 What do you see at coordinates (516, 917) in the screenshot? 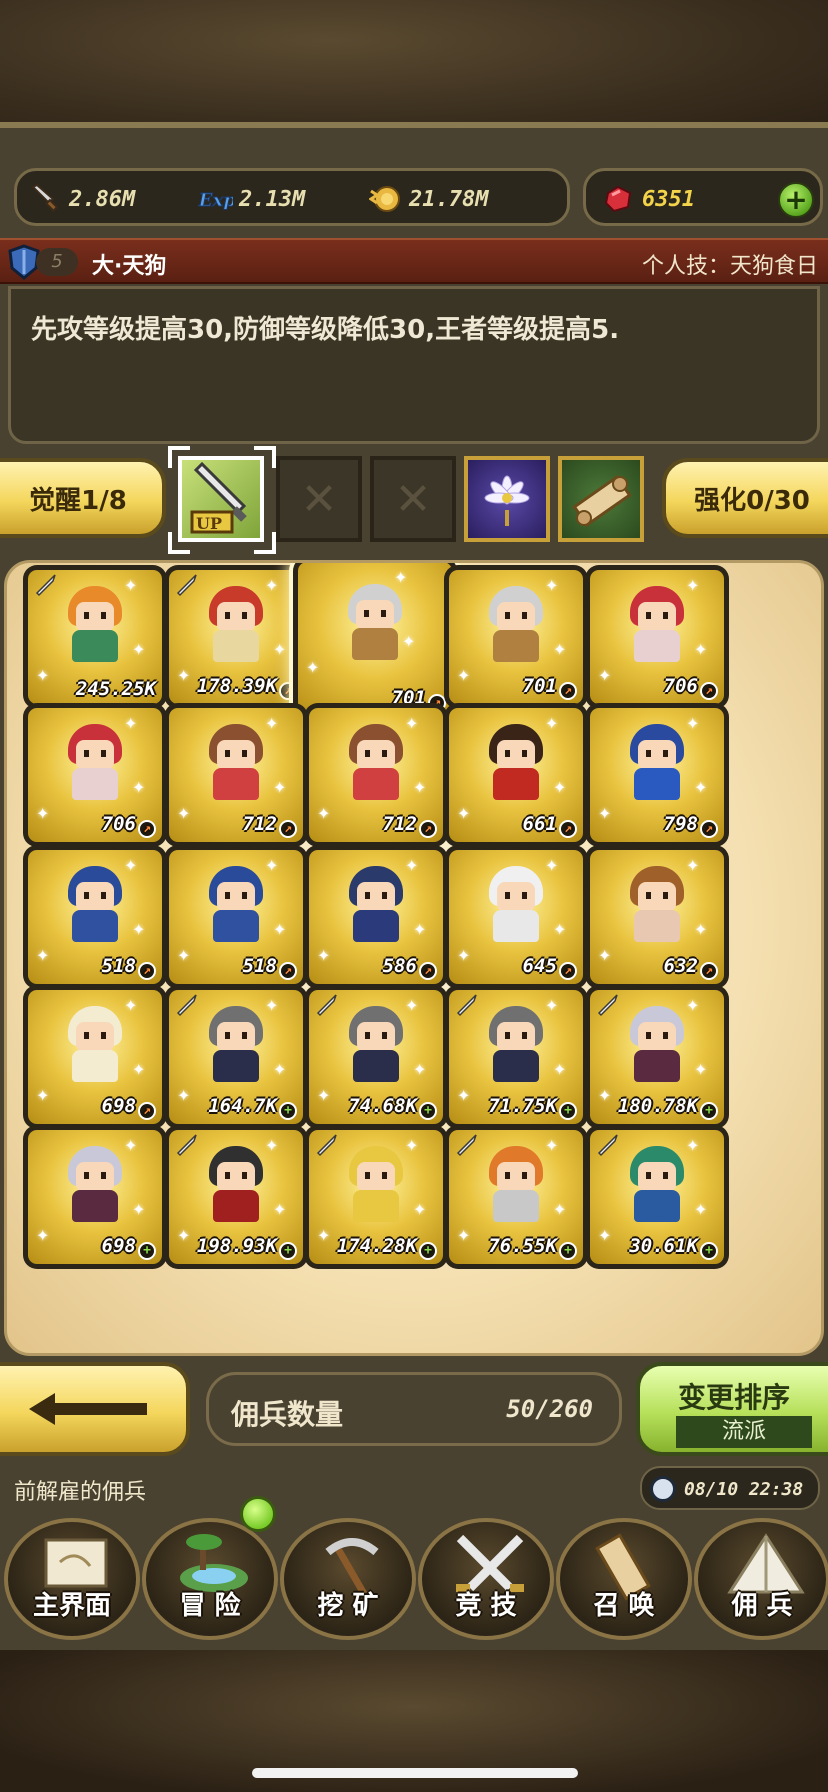
I see `mercenary-card: ✦ ✦ ✦ 645 ↗` at bounding box center [516, 917].